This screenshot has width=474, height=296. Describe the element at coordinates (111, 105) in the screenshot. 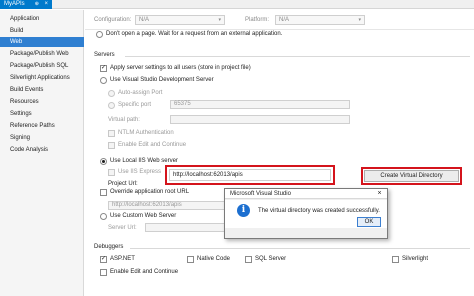

I see `specific-port-radio` at that location.